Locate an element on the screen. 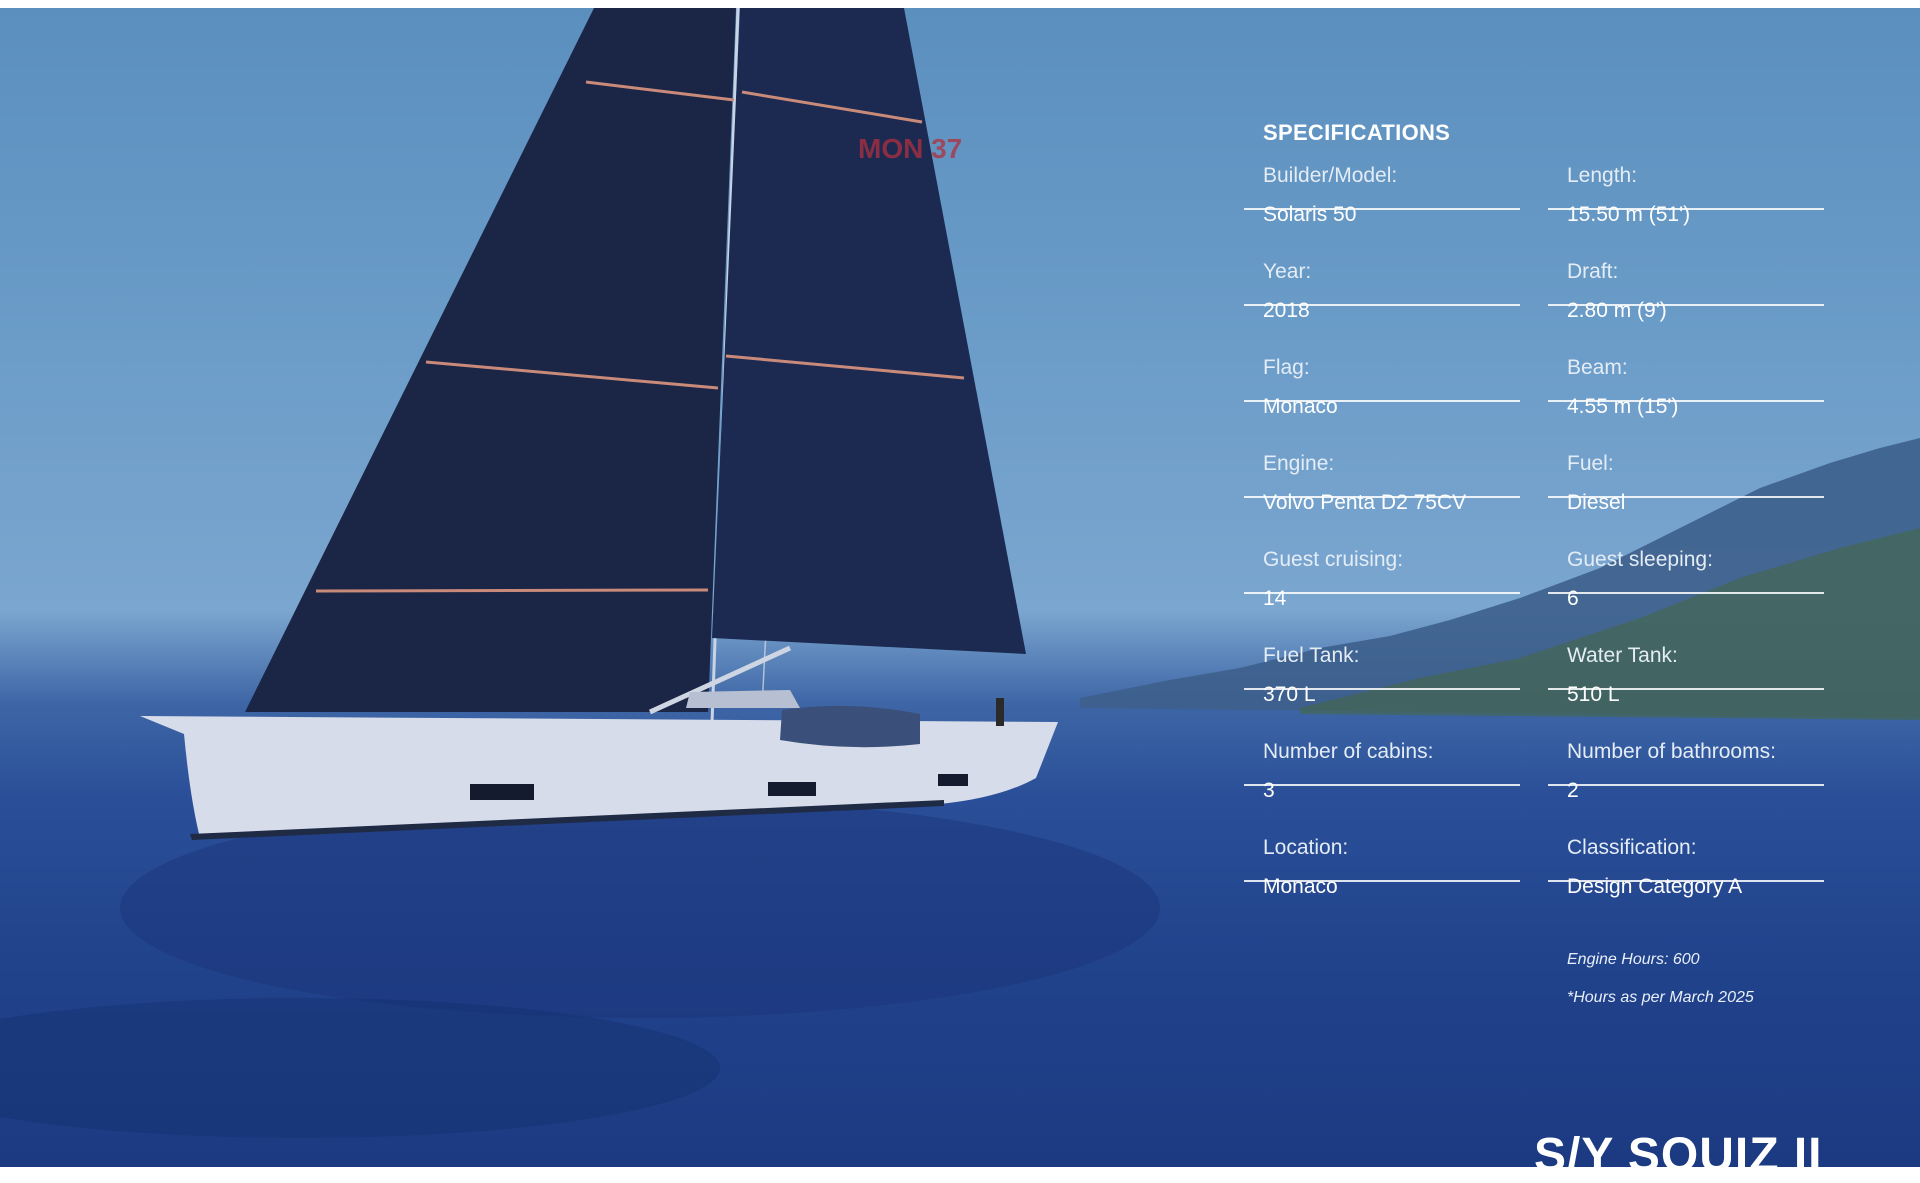 The image size is (1920, 1183). spec-item: Number of bathrooms: 2 is located at coordinates (1686, 745).